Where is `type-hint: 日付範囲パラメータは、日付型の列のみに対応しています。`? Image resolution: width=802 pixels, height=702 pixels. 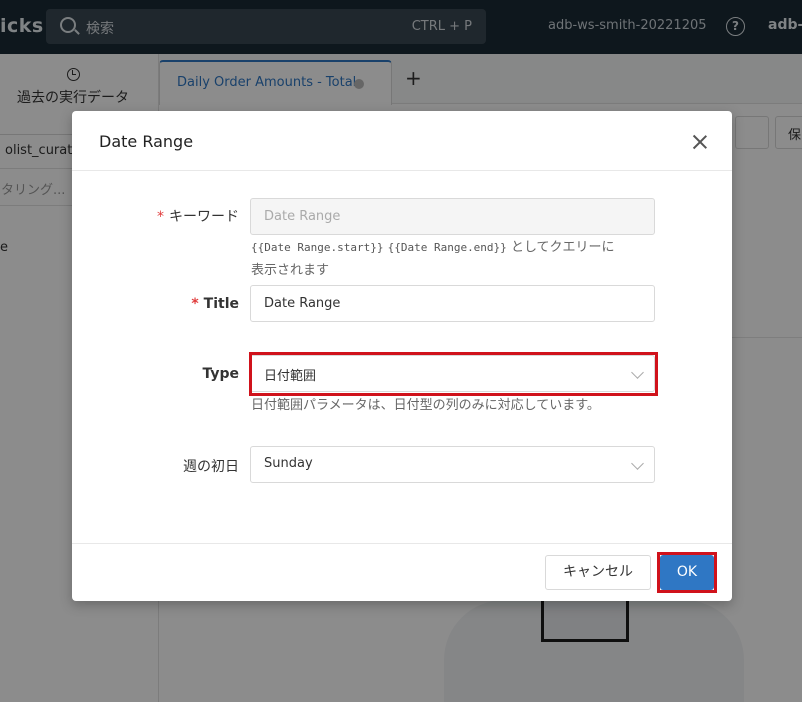 type-hint: 日付範囲パラメータは、日付型の列のみに対応しています。 is located at coordinates (425, 405).